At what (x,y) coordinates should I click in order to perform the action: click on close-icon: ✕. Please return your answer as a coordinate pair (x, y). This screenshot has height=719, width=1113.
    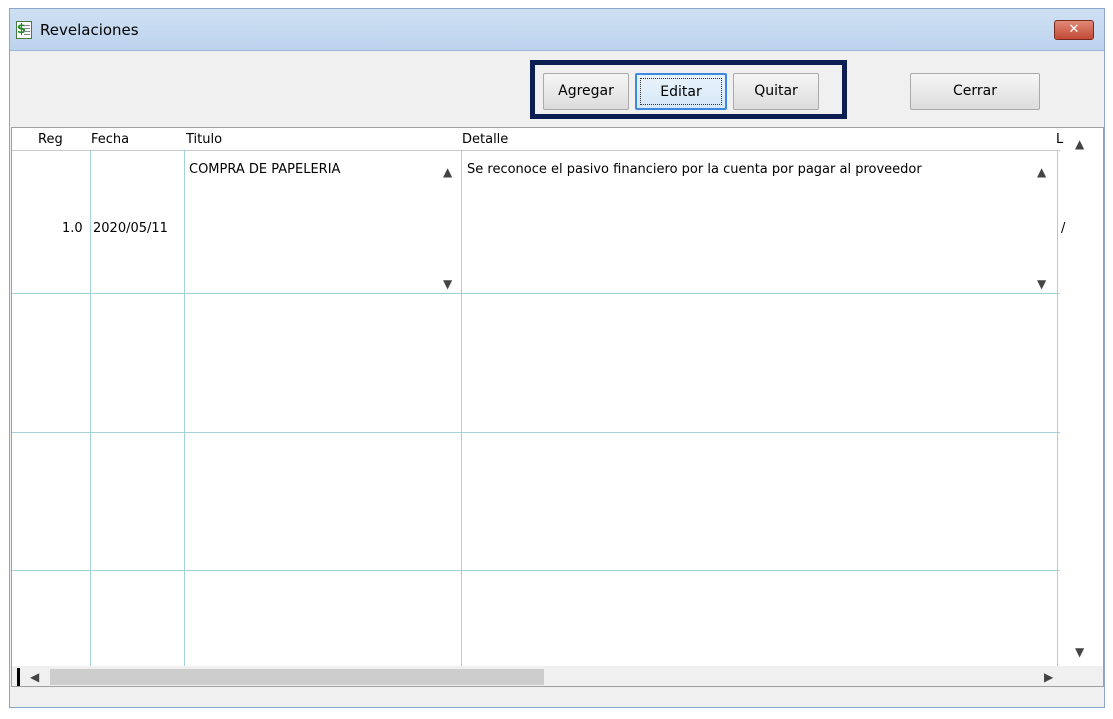
    Looking at the image, I should click on (1074, 29).